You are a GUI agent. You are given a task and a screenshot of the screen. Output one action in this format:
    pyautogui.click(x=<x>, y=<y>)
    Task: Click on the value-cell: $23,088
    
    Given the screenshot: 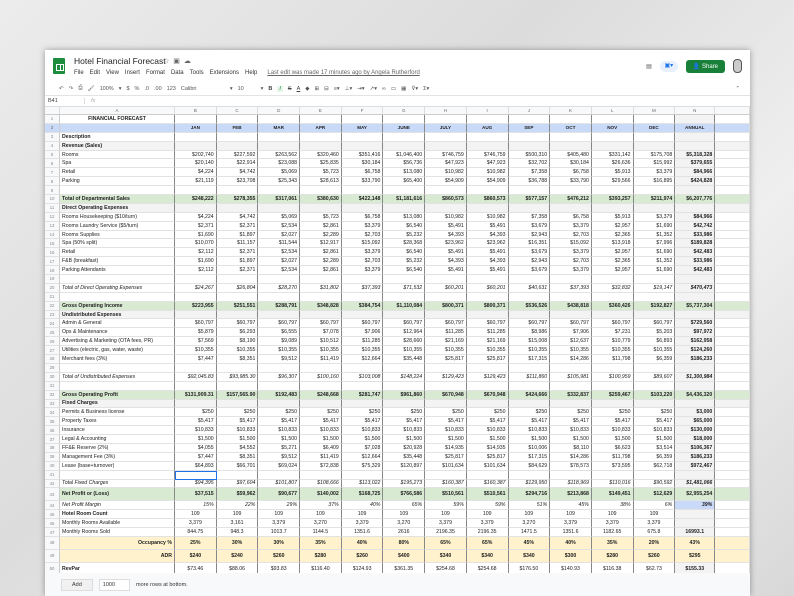 What is the action you would take?
    pyautogui.click(x=279, y=164)
    